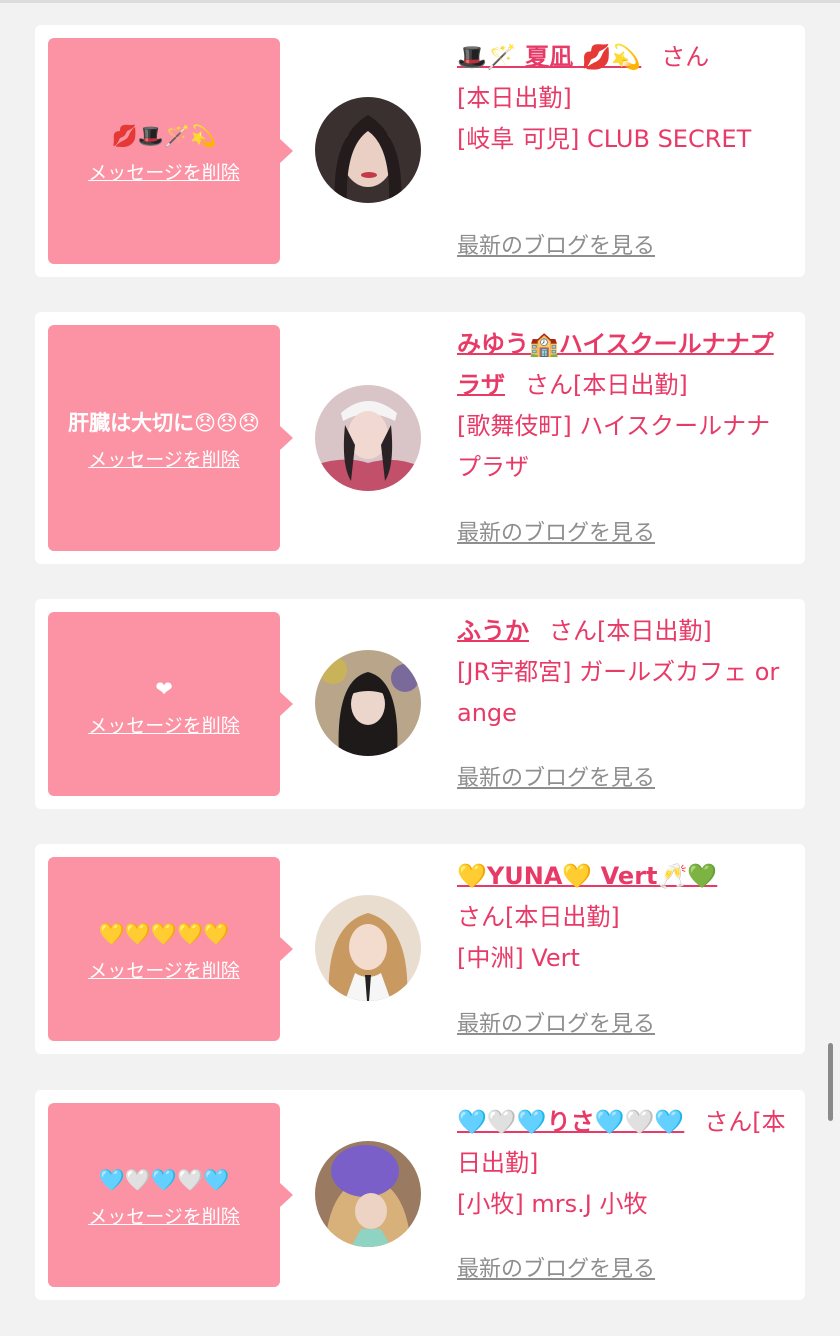 This screenshot has width=840, height=1336. What do you see at coordinates (518, 958) in the screenshot?
I see `shop-name: [中洲] Vert` at bounding box center [518, 958].